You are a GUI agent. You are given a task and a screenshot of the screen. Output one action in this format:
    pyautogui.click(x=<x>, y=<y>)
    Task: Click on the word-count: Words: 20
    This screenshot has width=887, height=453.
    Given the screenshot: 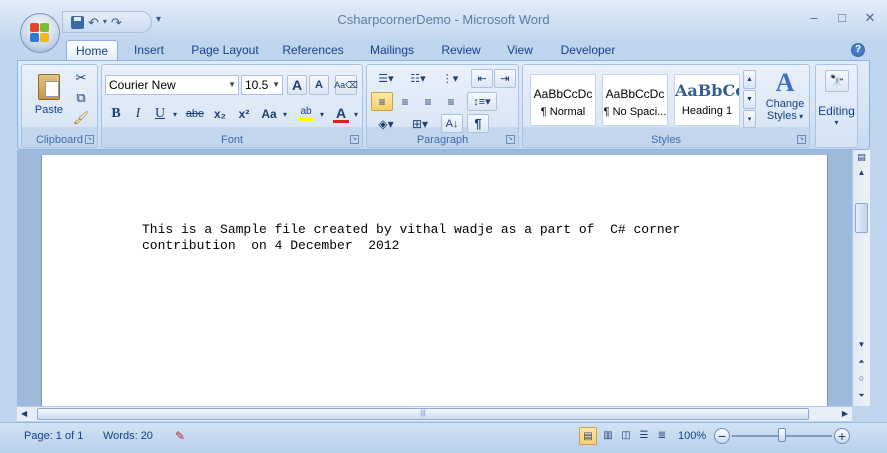 What is the action you would take?
    pyautogui.click(x=128, y=436)
    